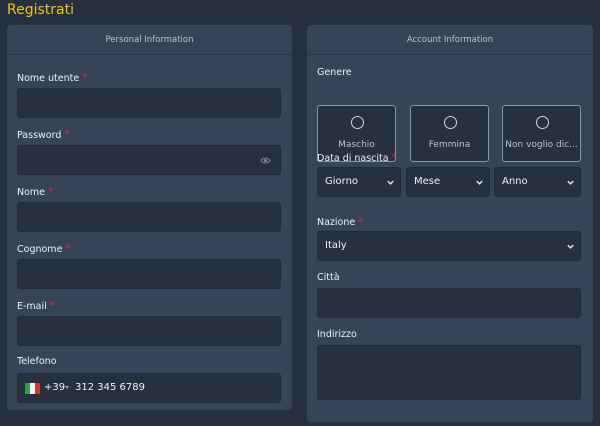  What do you see at coordinates (357, 157) in the screenshot?
I see `birthdate-label: Data di nascita *` at bounding box center [357, 157].